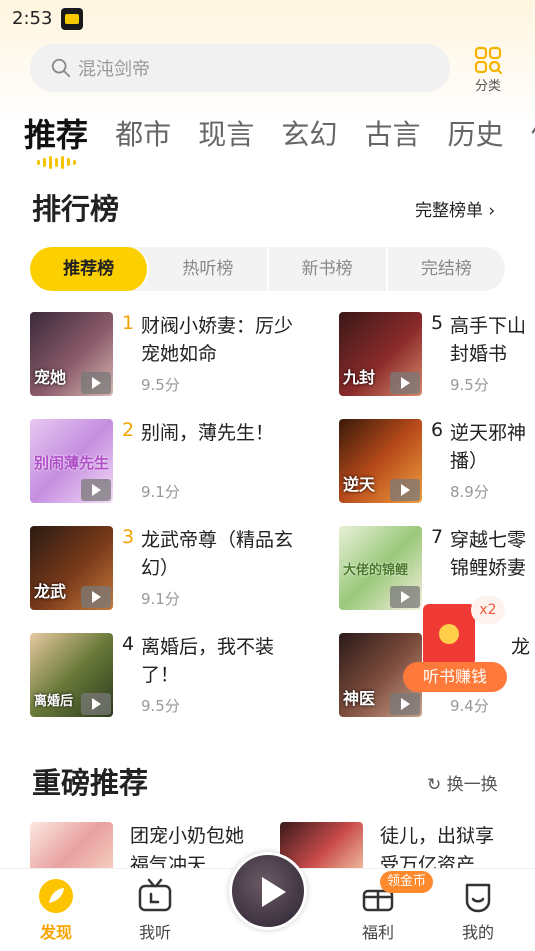 The image size is (535, 951). Describe the element at coordinates (380, 461) in the screenshot. I see `book-cover: 逆天` at that location.